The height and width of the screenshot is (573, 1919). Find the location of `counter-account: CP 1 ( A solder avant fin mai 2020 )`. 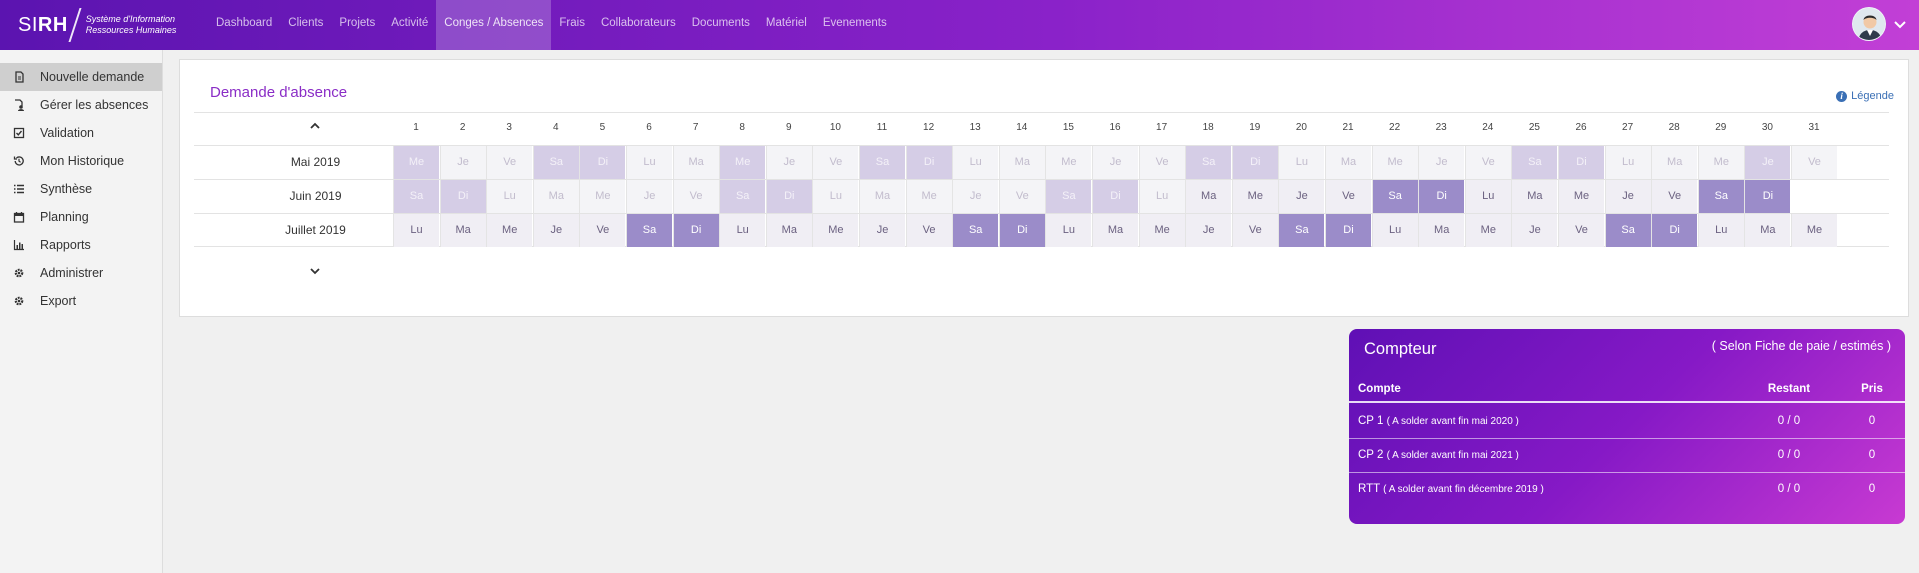

counter-account: CP 1 ( A solder avant fin mai 2020 ) is located at coordinates (1438, 421).